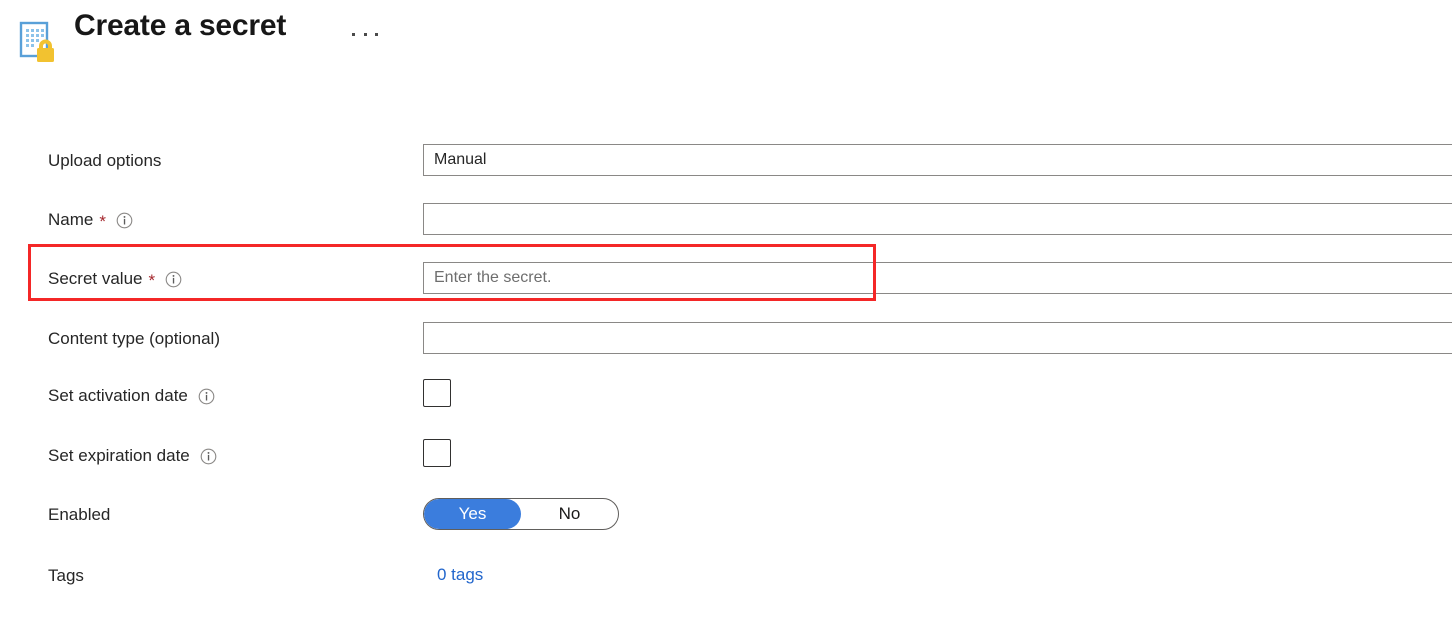 The height and width of the screenshot is (639, 1452). I want to click on label-upload-options: Upload options, so click(104, 160).